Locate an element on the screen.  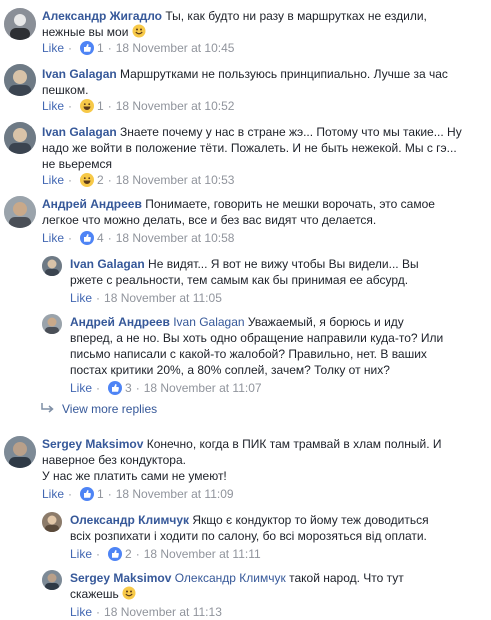
comment-meta: Like · 2 · 18 November at 10:53 is located at coordinates (138, 180).